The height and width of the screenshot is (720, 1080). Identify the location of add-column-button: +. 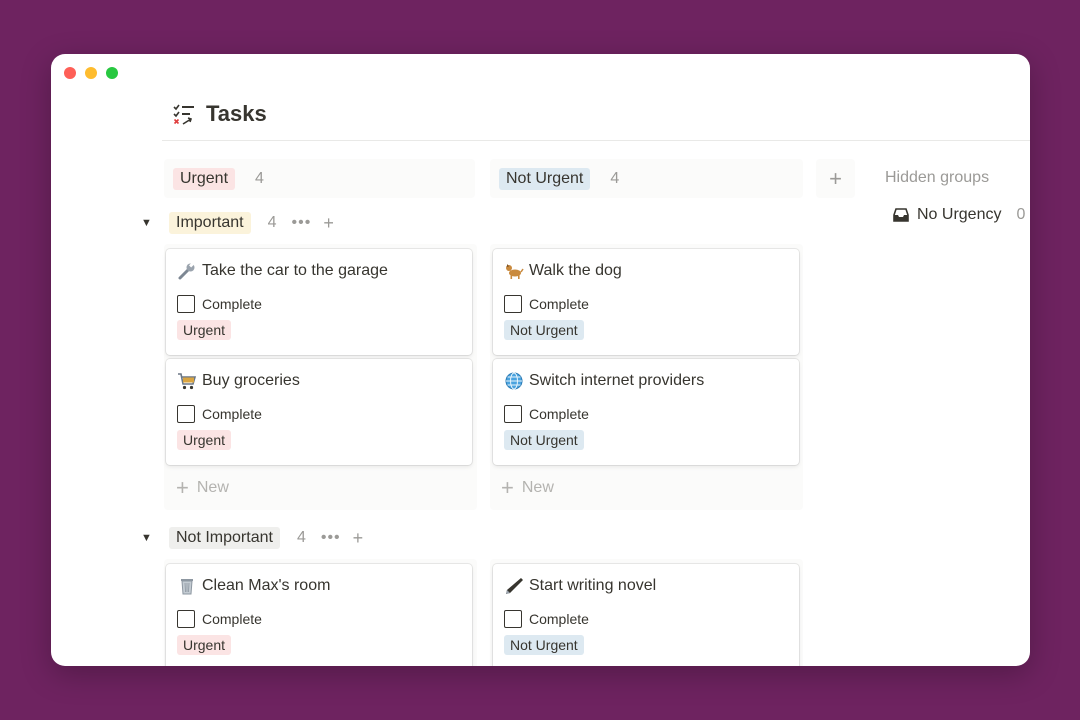
(835, 178).